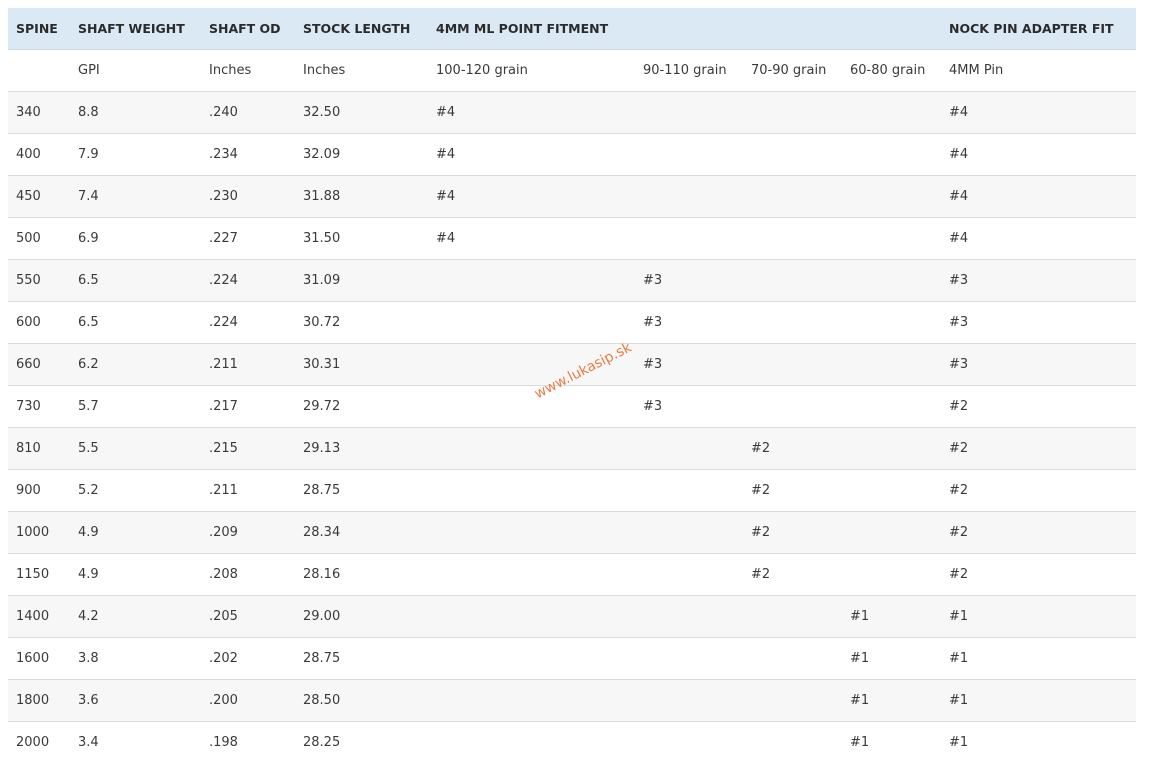 The image size is (1149, 767). I want to click on table-cell: .217, so click(248, 406).